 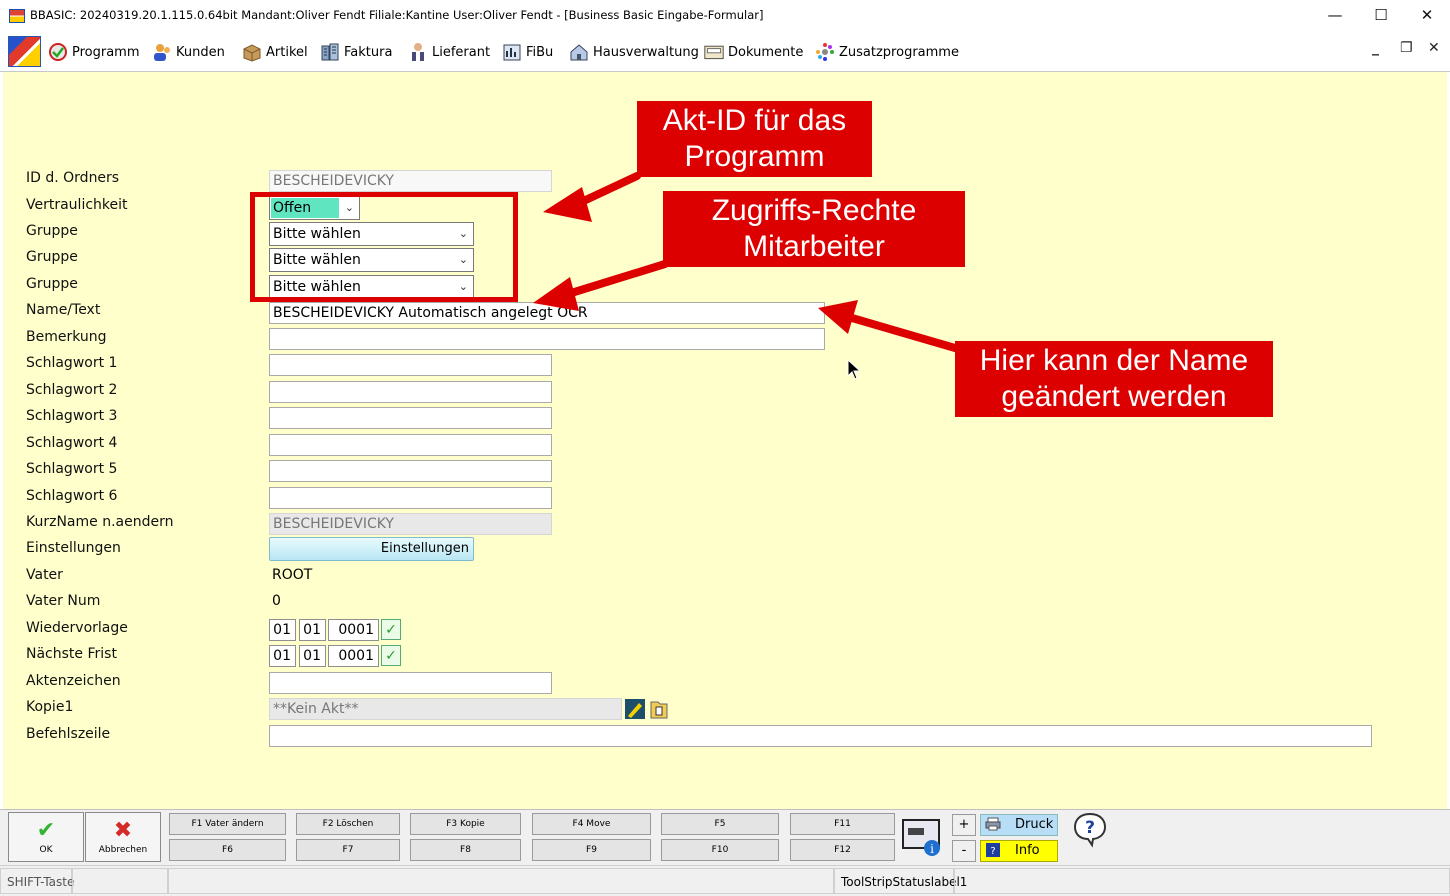 What do you see at coordinates (348, 824) in the screenshot?
I see `f2-button: F2 Löschen` at bounding box center [348, 824].